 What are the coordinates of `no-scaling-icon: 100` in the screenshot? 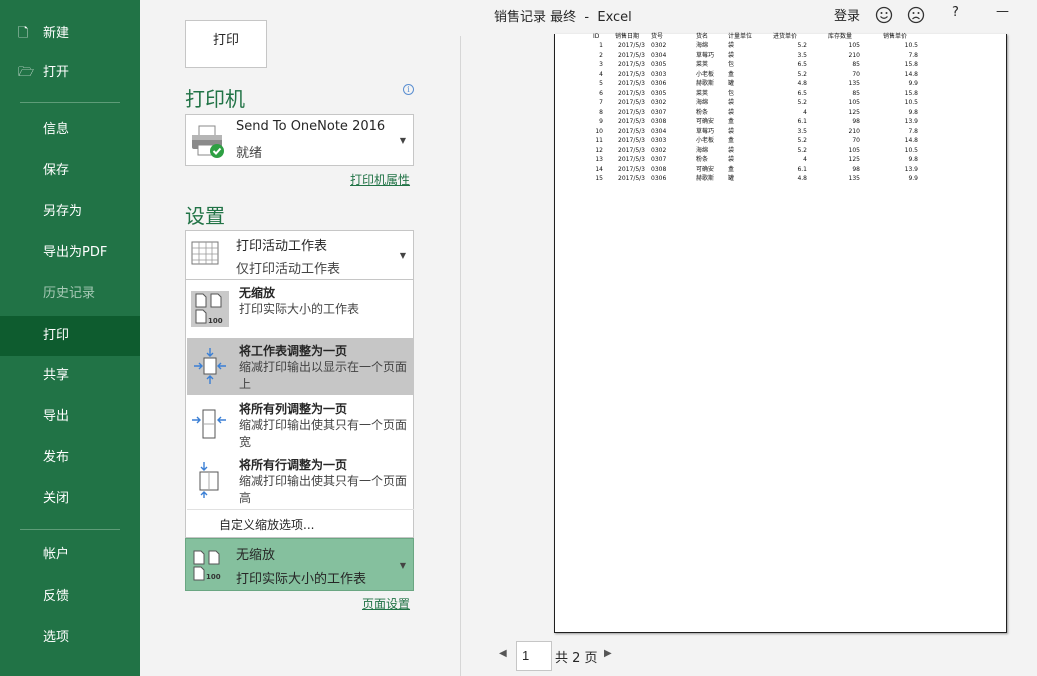 It's located at (210, 308).